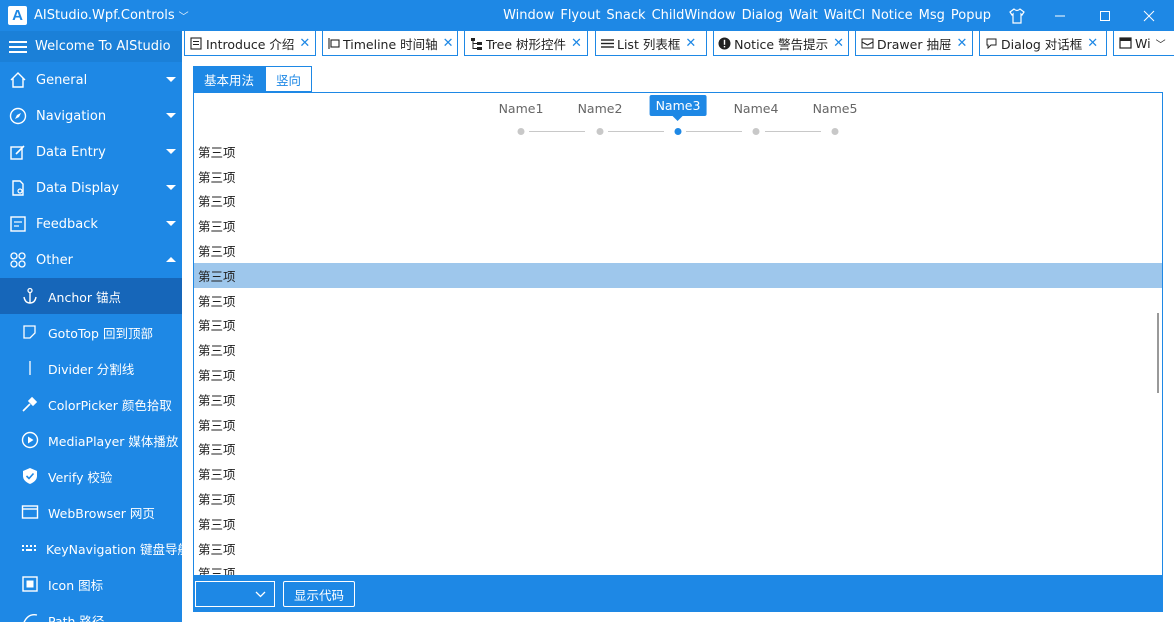  I want to click on menu-childwindow: ChildWindow, so click(694, 15).